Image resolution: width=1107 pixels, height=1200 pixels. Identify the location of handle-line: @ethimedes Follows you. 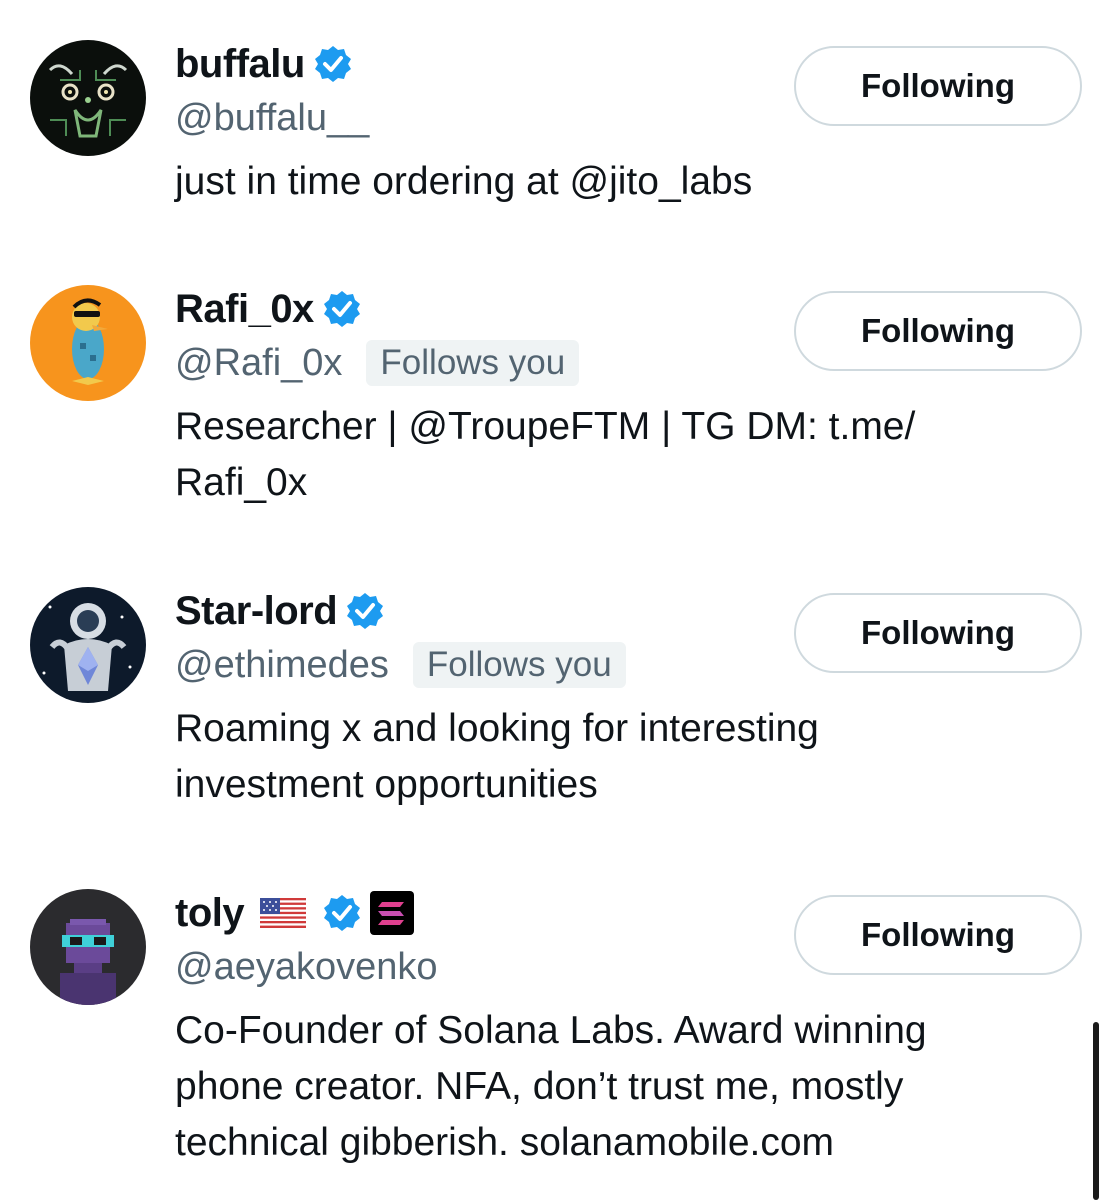
(400, 665).